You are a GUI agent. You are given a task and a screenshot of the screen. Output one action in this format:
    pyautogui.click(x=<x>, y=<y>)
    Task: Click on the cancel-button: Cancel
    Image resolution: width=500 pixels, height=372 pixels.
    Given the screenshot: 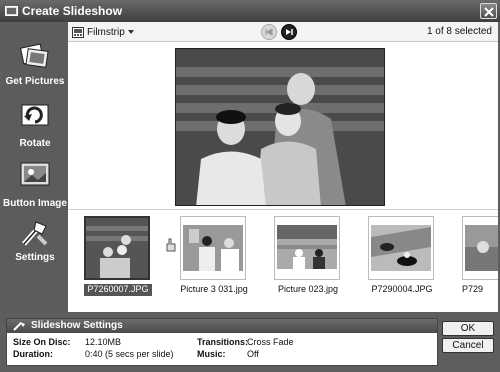 What is the action you would take?
    pyautogui.click(x=468, y=345)
    